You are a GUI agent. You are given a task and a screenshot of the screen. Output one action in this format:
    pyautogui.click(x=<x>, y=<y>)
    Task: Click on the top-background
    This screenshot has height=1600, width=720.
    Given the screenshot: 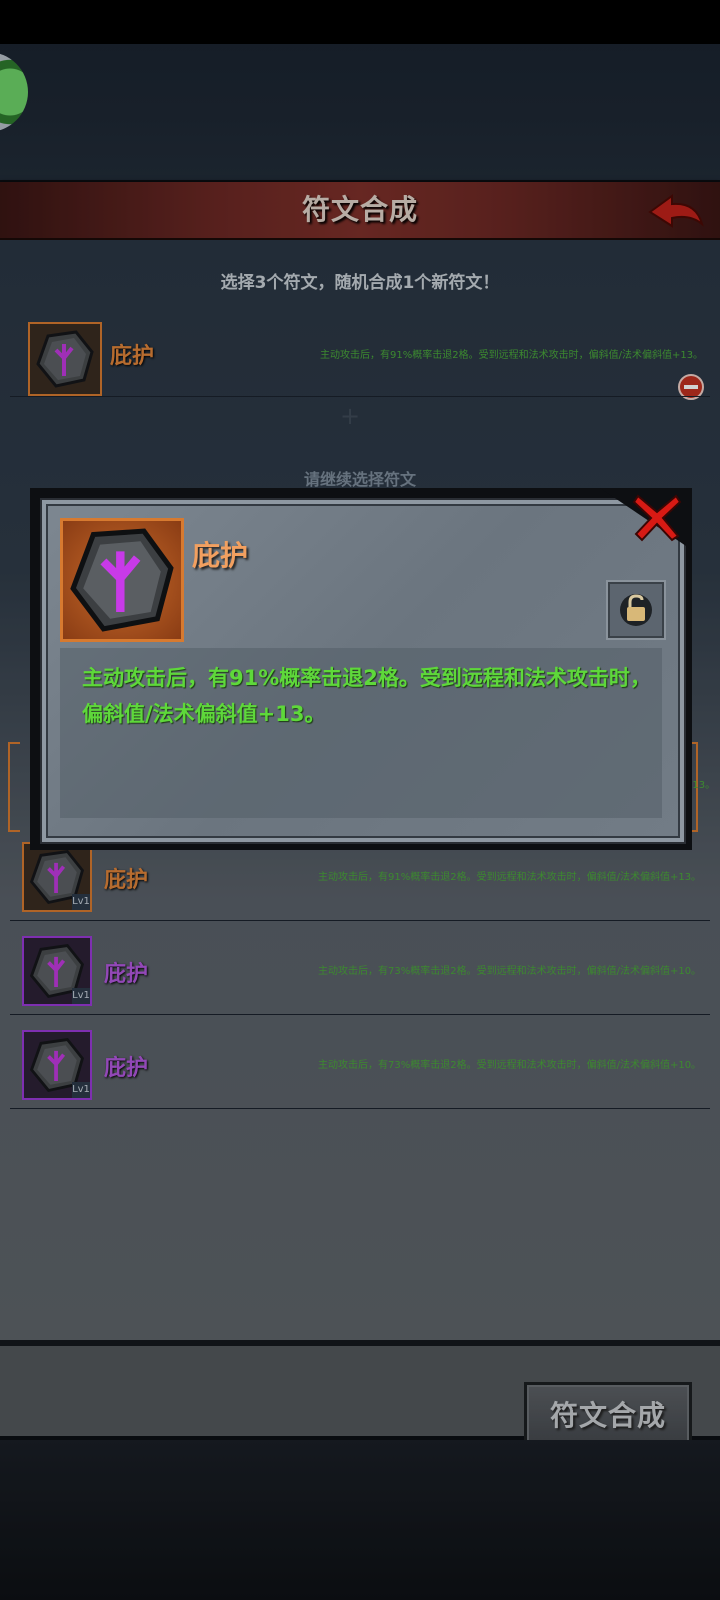 What is the action you would take?
    pyautogui.click(x=360, y=112)
    